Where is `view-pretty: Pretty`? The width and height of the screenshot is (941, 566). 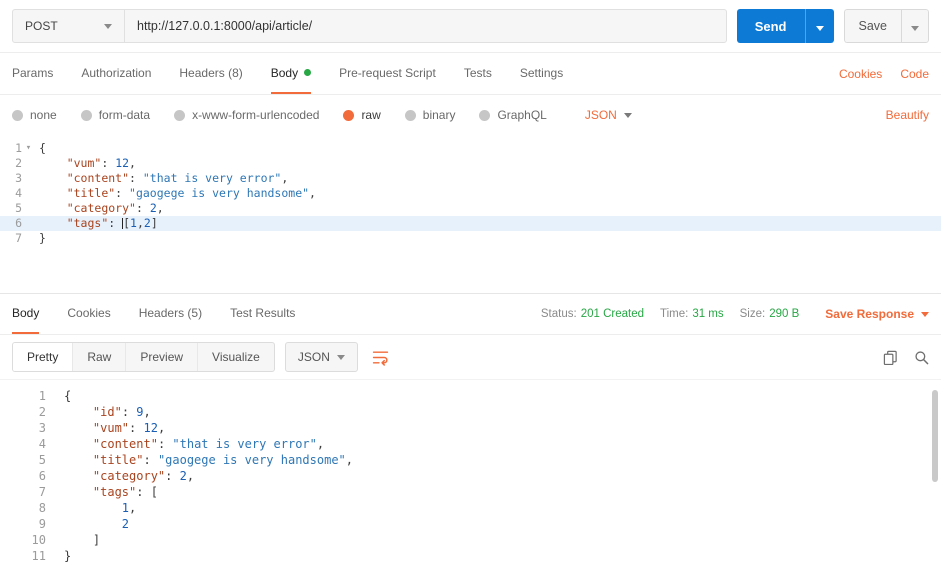 view-pretty: Pretty is located at coordinates (43, 357).